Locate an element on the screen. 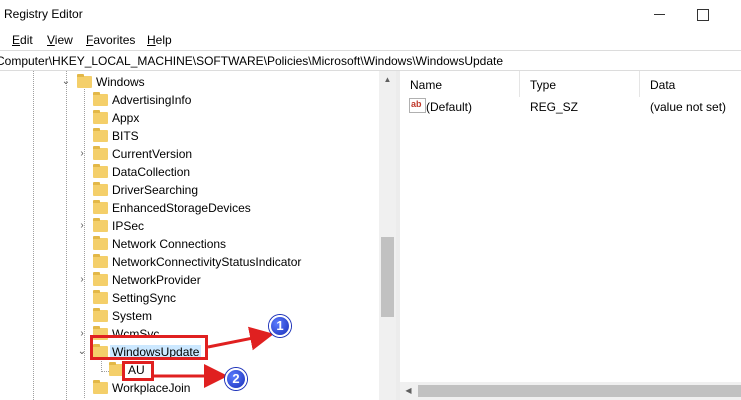 Image resolution: width=741 pixels, height=400 pixels. tree-node-networkconnectivitystatusindicator: NetworkConnectivityStatusIndicator is located at coordinates (189, 262).